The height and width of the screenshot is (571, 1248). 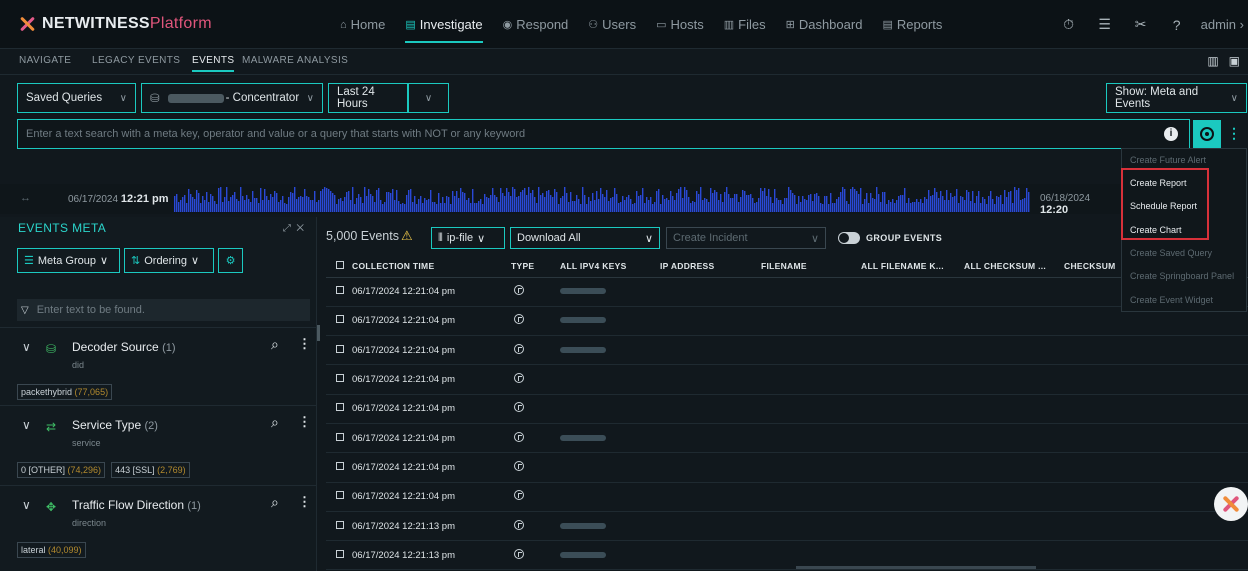 What do you see at coordinates (150, 470) in the screenshot?
I see `meta-value-pill: 443 [SSL] (2,769)` at bounding box center [150, 470].